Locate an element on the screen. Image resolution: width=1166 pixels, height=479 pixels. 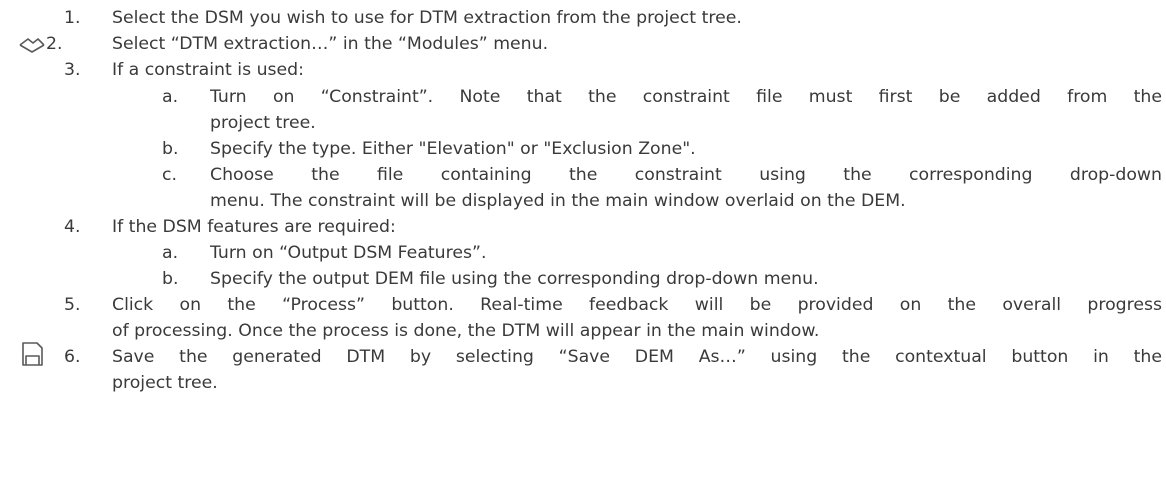
step-number: 1. is located at coordinates (72, 18).